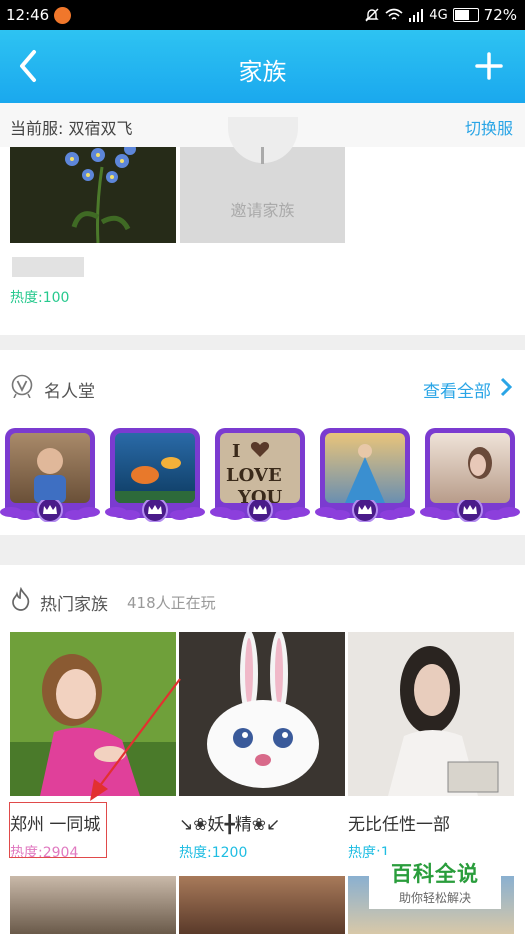 The width and height of the screenshot is (525, 934). I want to click on status-time: 12:46, so click(28, 15).